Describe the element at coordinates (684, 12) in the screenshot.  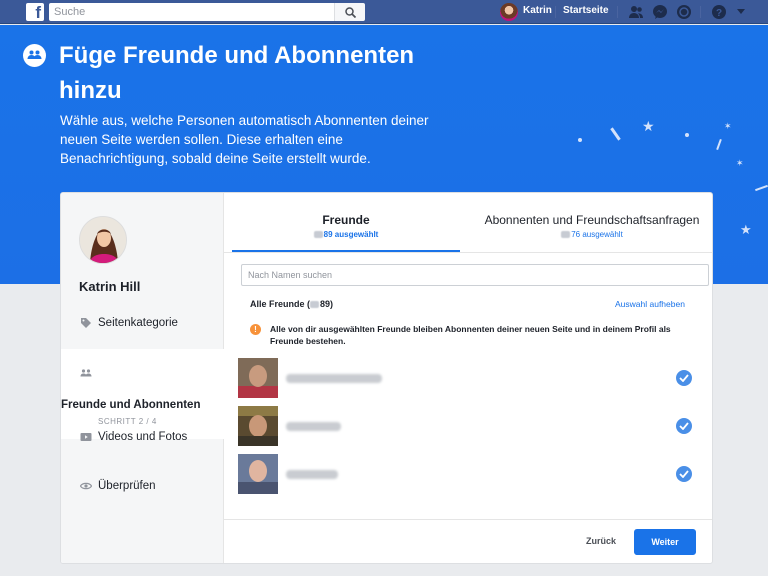
I see `notifications-icon` at that location.